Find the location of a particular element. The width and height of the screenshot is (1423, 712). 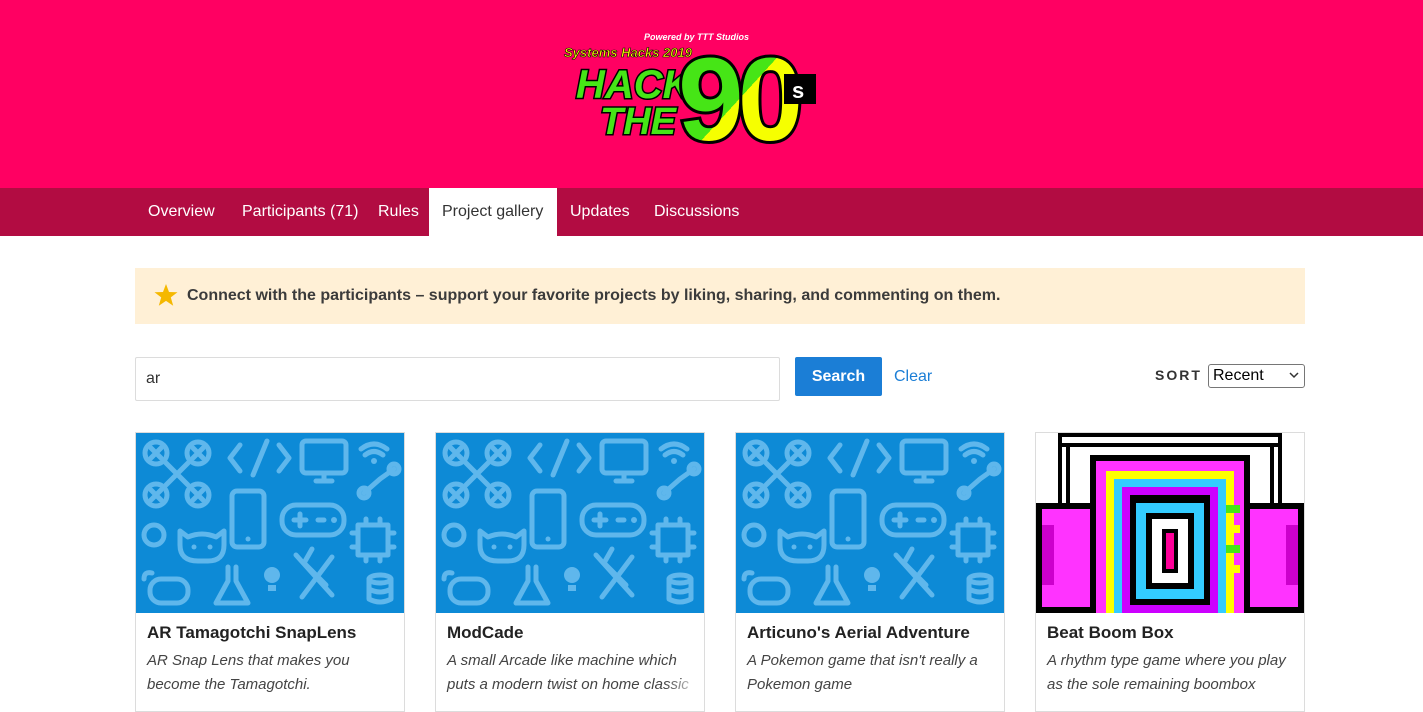

logo-line2: THE is located at coordinates (639, 122).